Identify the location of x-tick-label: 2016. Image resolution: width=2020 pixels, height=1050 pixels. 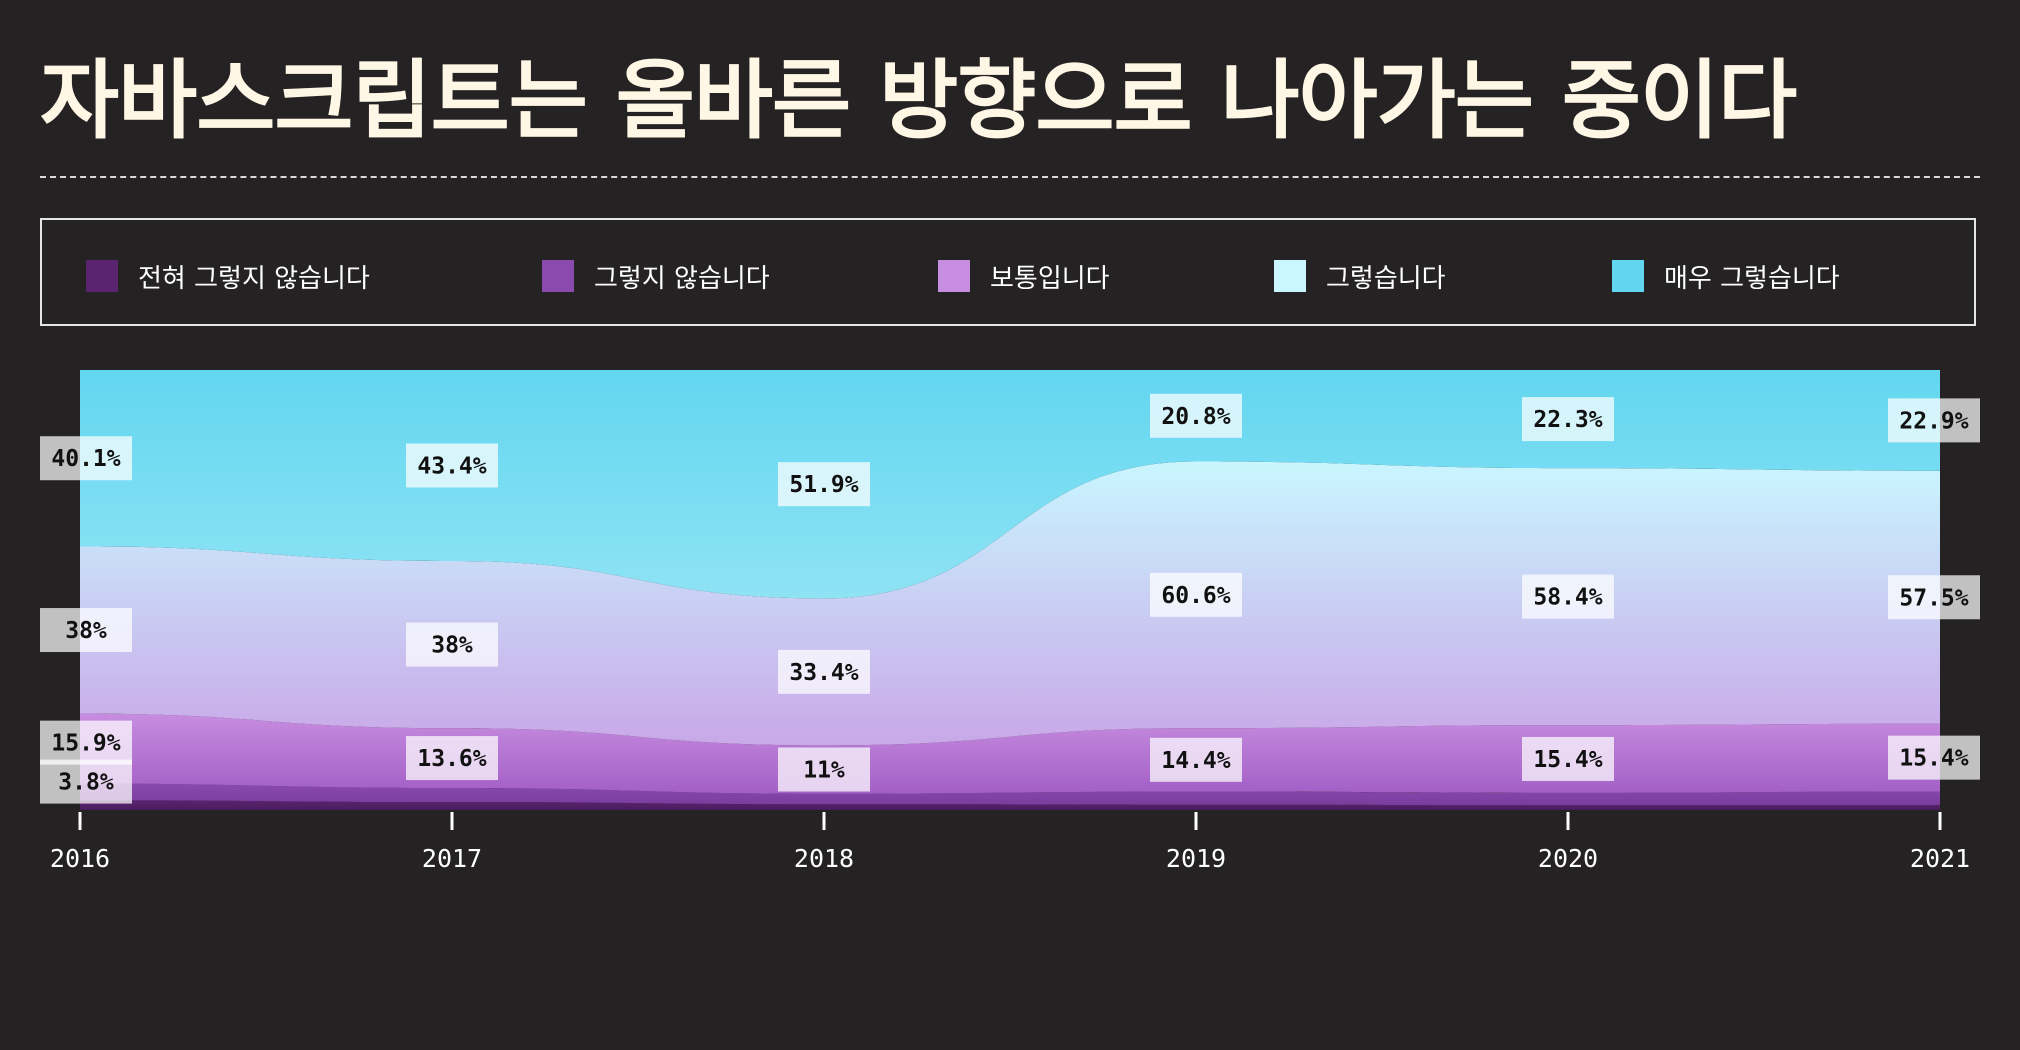
(80, 858).